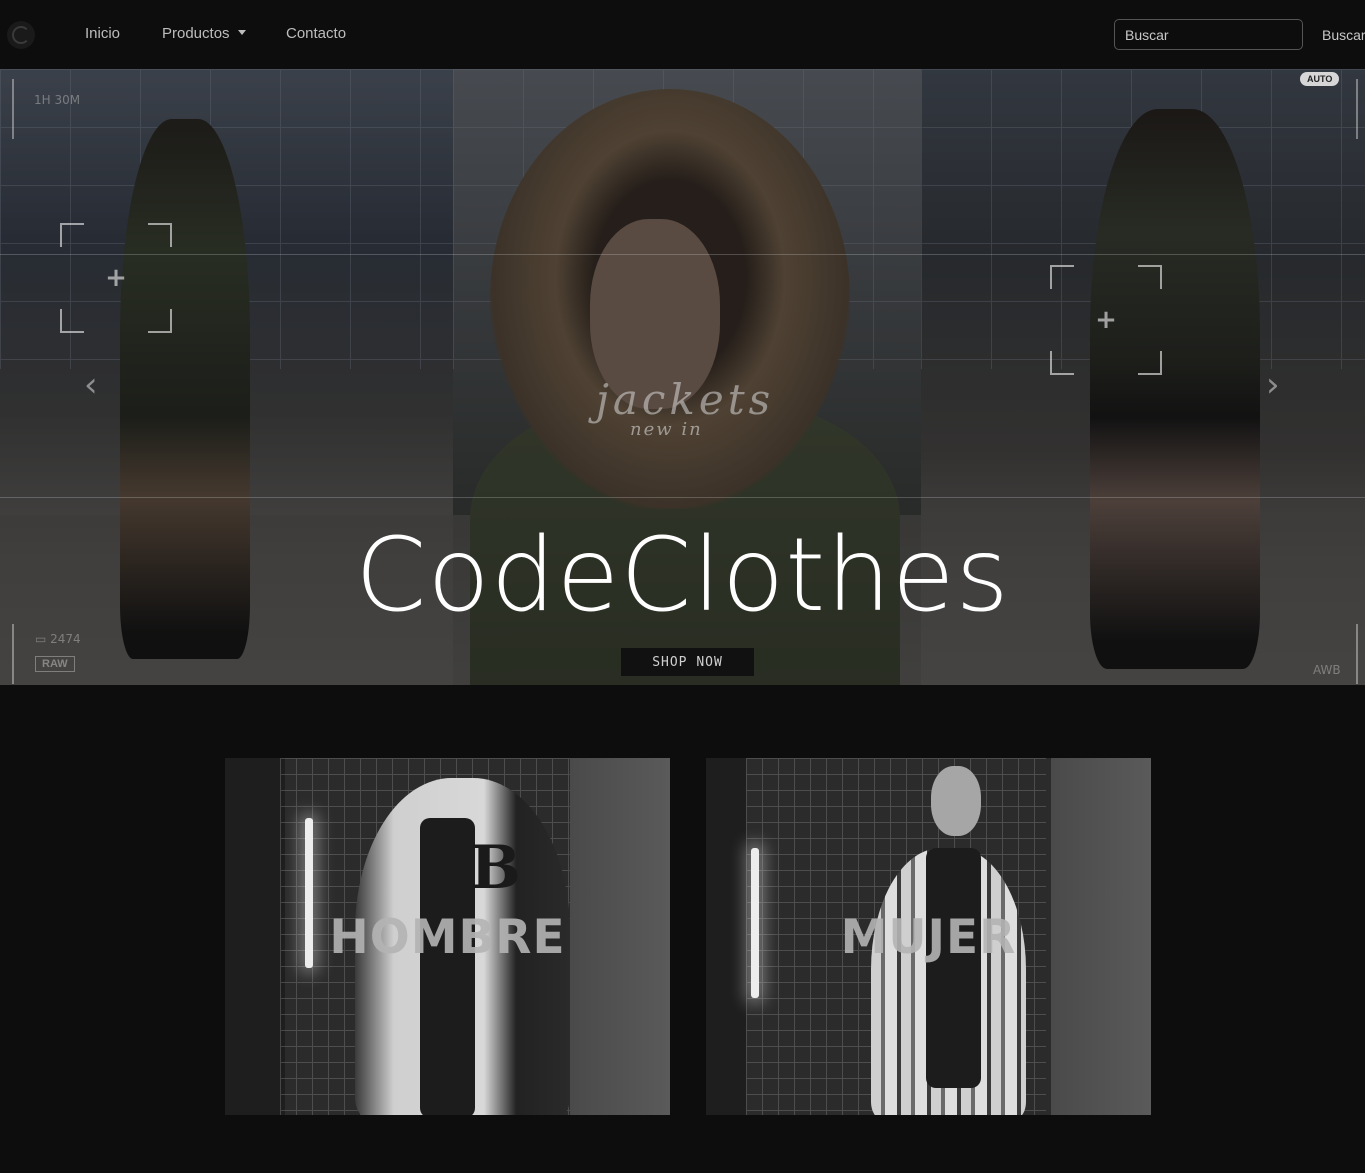 This screenshot has height=1173, width=1365. Describe the element at coordinates (682, 575) in the screenshot. I see `hero-title: CodeClothes` at that location.